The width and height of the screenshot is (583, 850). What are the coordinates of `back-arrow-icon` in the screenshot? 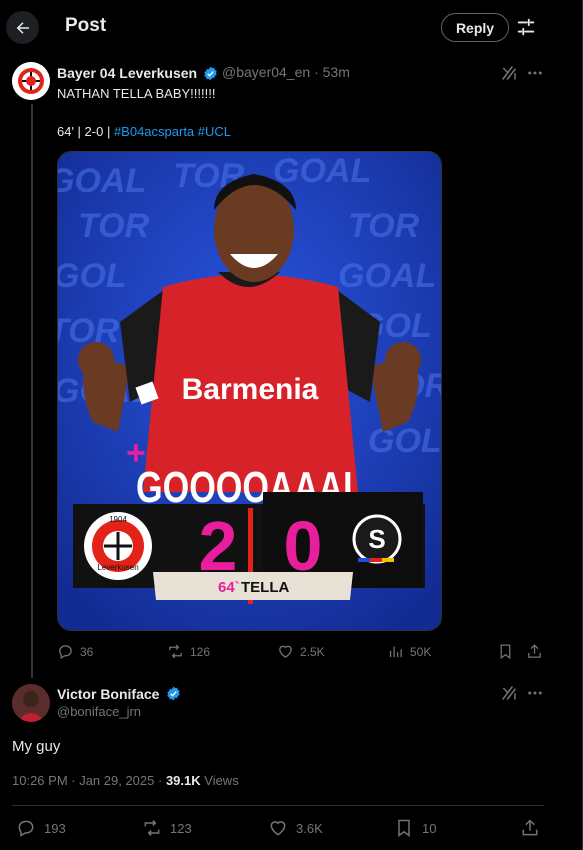 It's located at (22, 27).